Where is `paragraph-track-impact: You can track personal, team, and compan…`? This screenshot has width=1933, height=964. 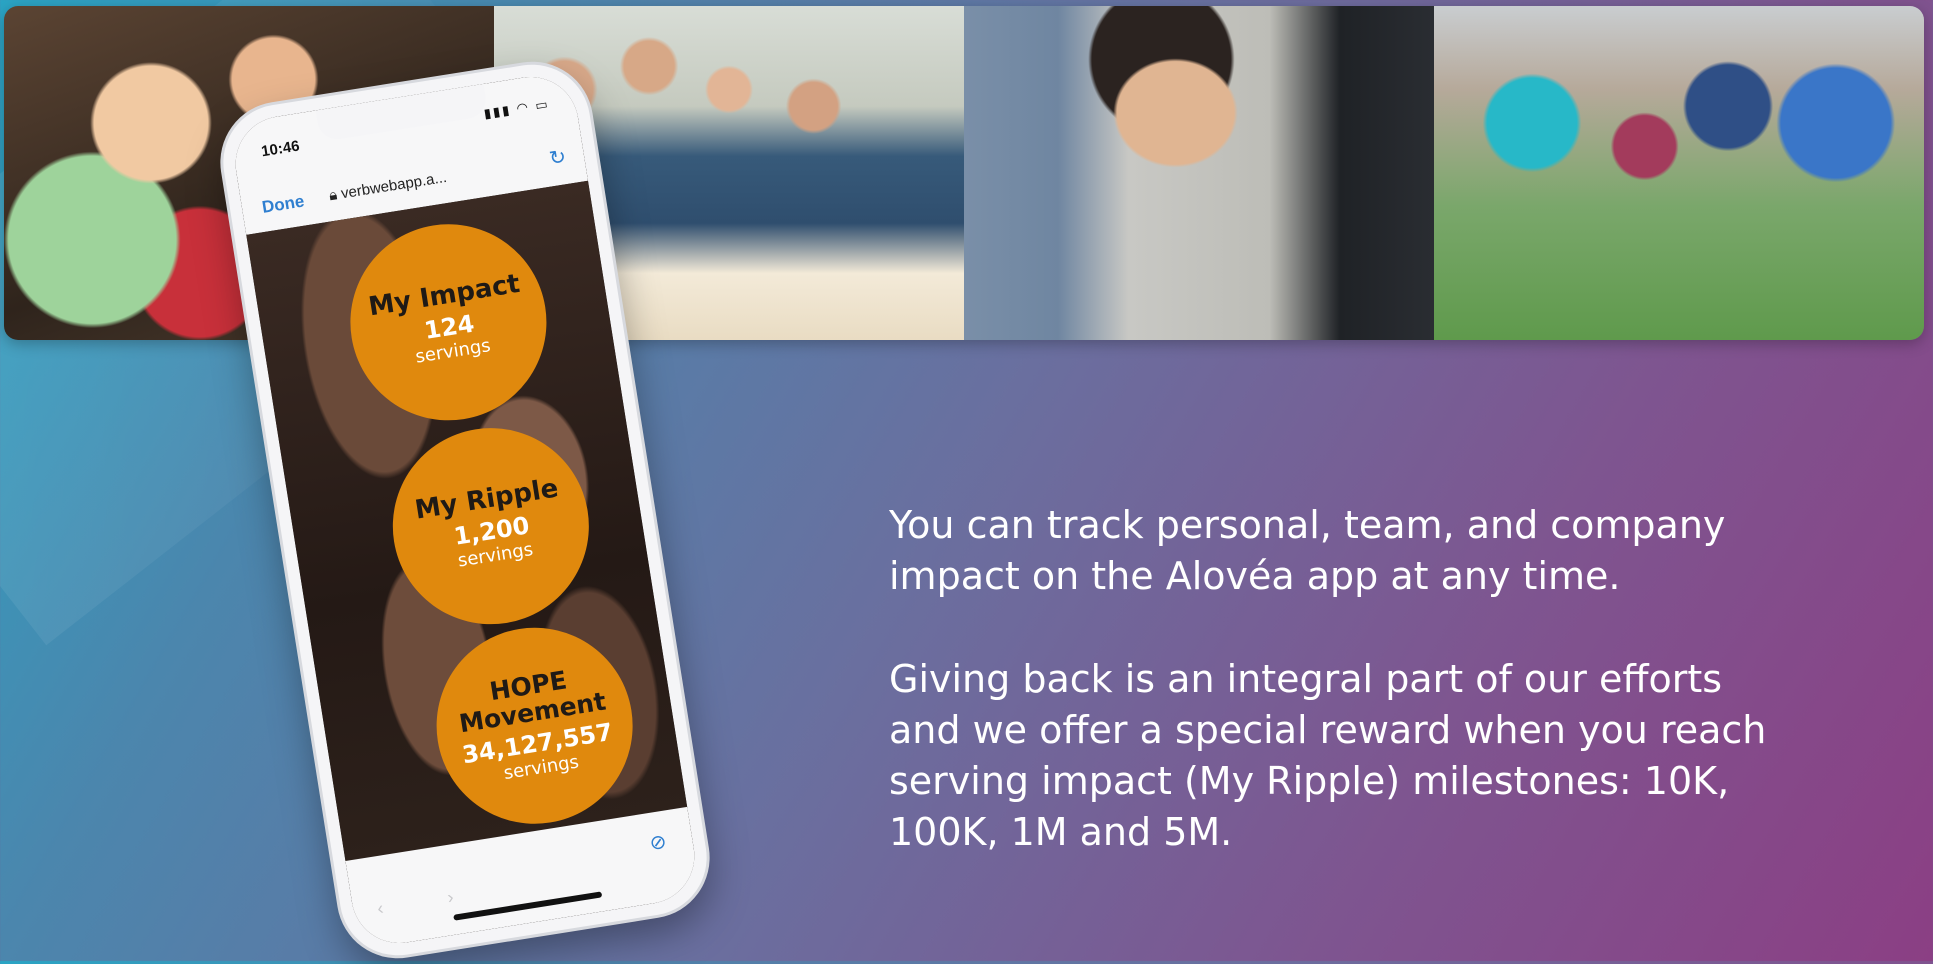 paragraph-track-impact: You can track personal, team, and compan… is located at coordinates (1307, 550).